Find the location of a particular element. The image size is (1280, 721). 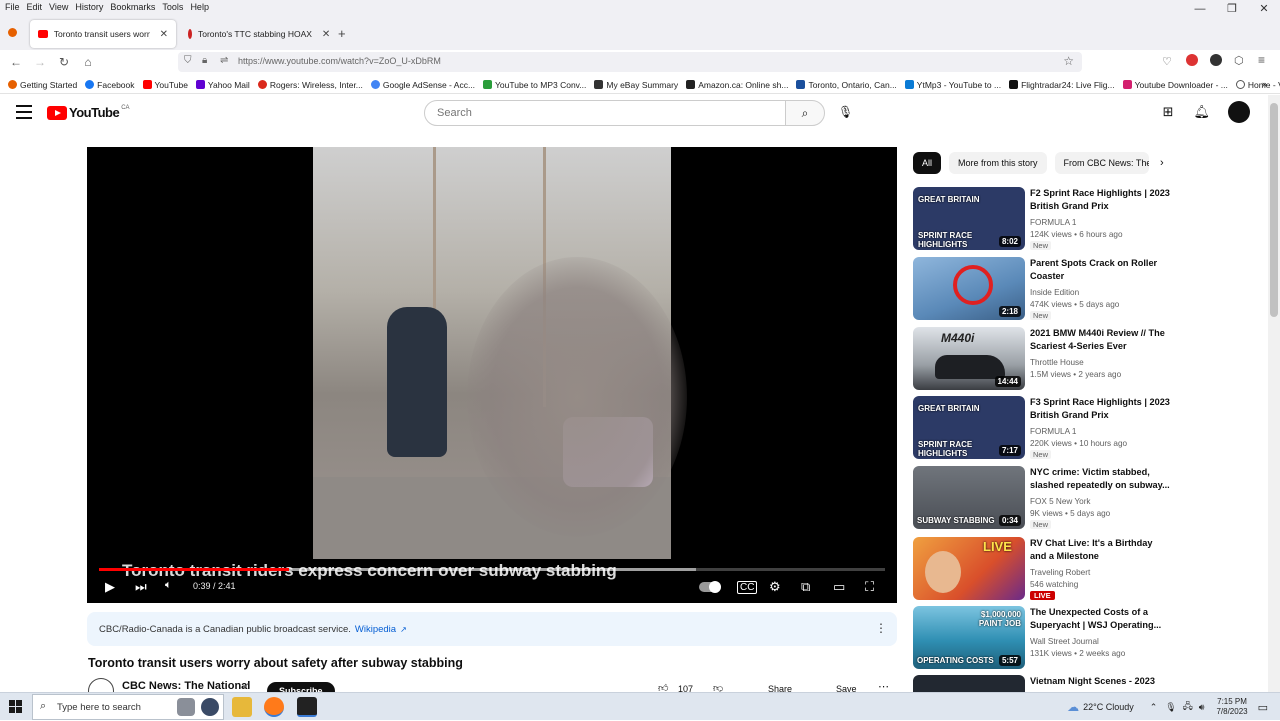

voice-search-mic-icon: 🎙︎ is located at coordinates (845, 112).